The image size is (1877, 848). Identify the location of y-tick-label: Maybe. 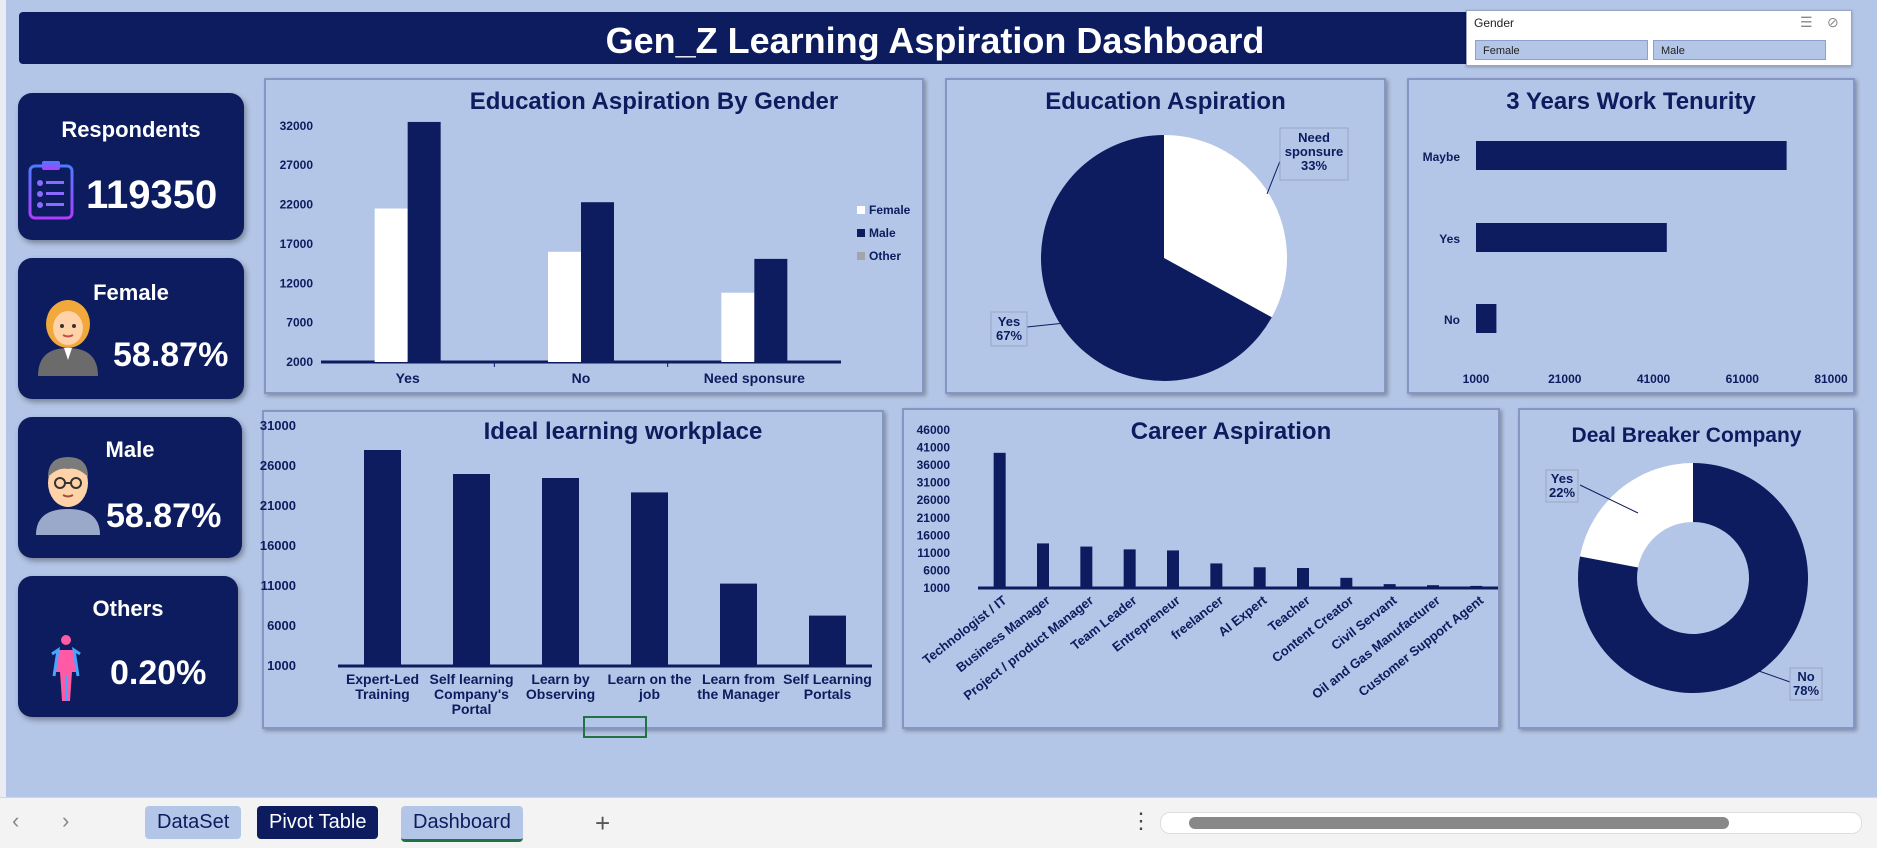
(1442, 157).